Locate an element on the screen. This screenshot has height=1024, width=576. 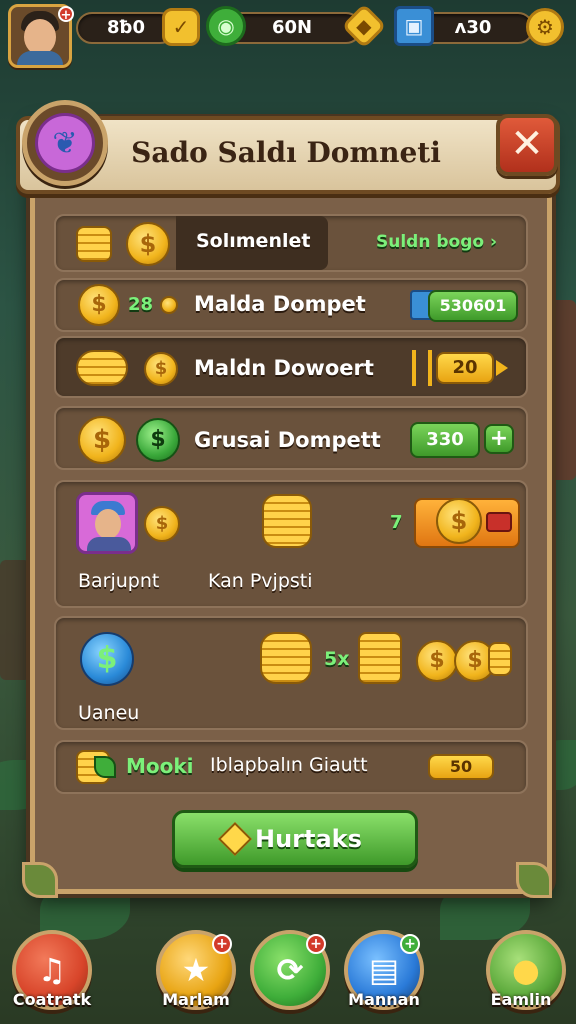
row-2-label: Malda Dompet is located at coordinates (280, 304).